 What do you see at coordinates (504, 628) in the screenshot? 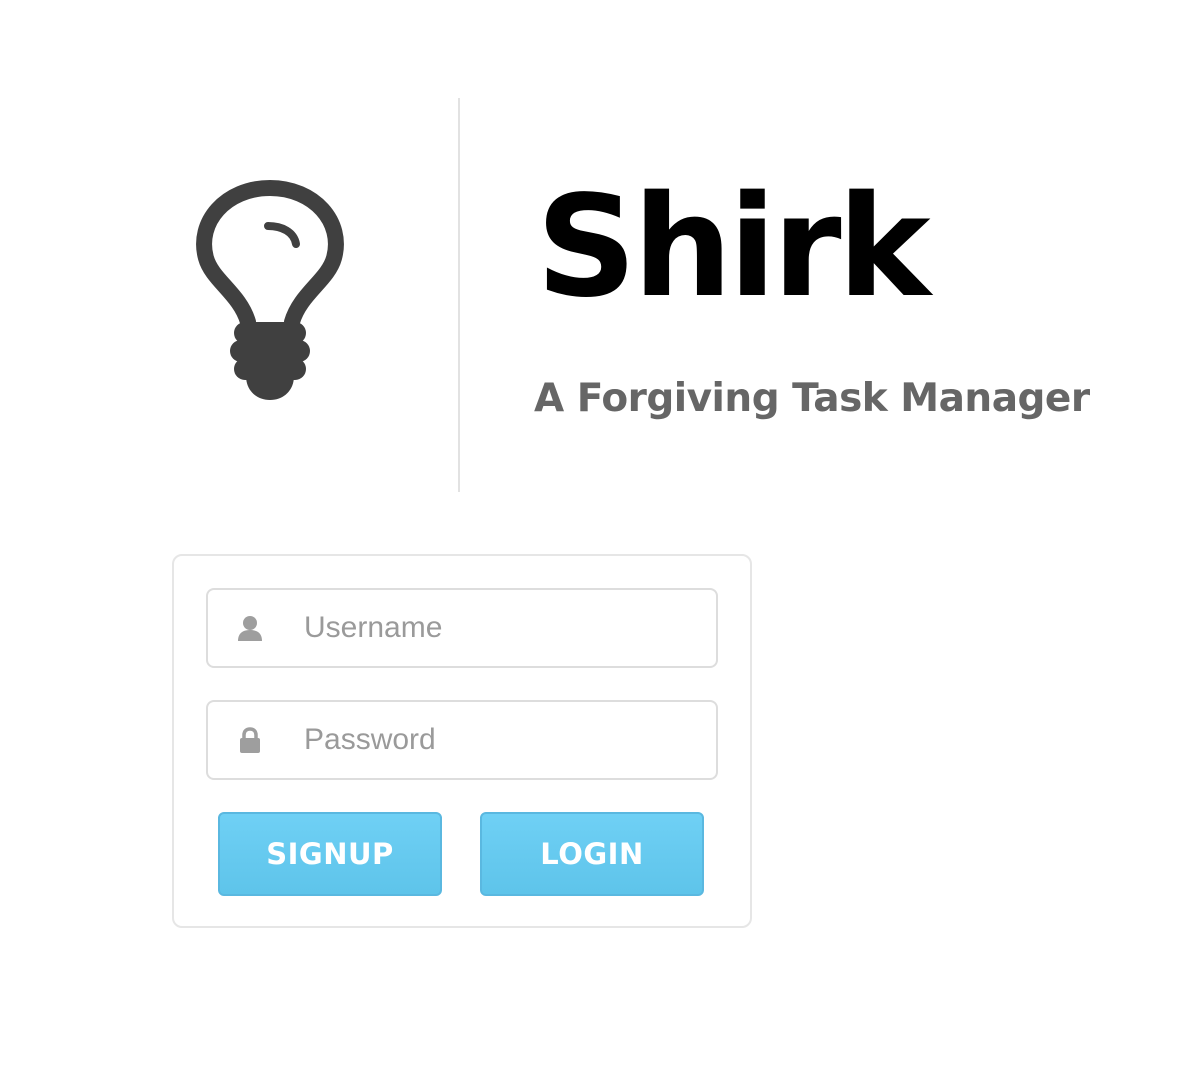
I see `username-input` at bounding box center [504, 628].